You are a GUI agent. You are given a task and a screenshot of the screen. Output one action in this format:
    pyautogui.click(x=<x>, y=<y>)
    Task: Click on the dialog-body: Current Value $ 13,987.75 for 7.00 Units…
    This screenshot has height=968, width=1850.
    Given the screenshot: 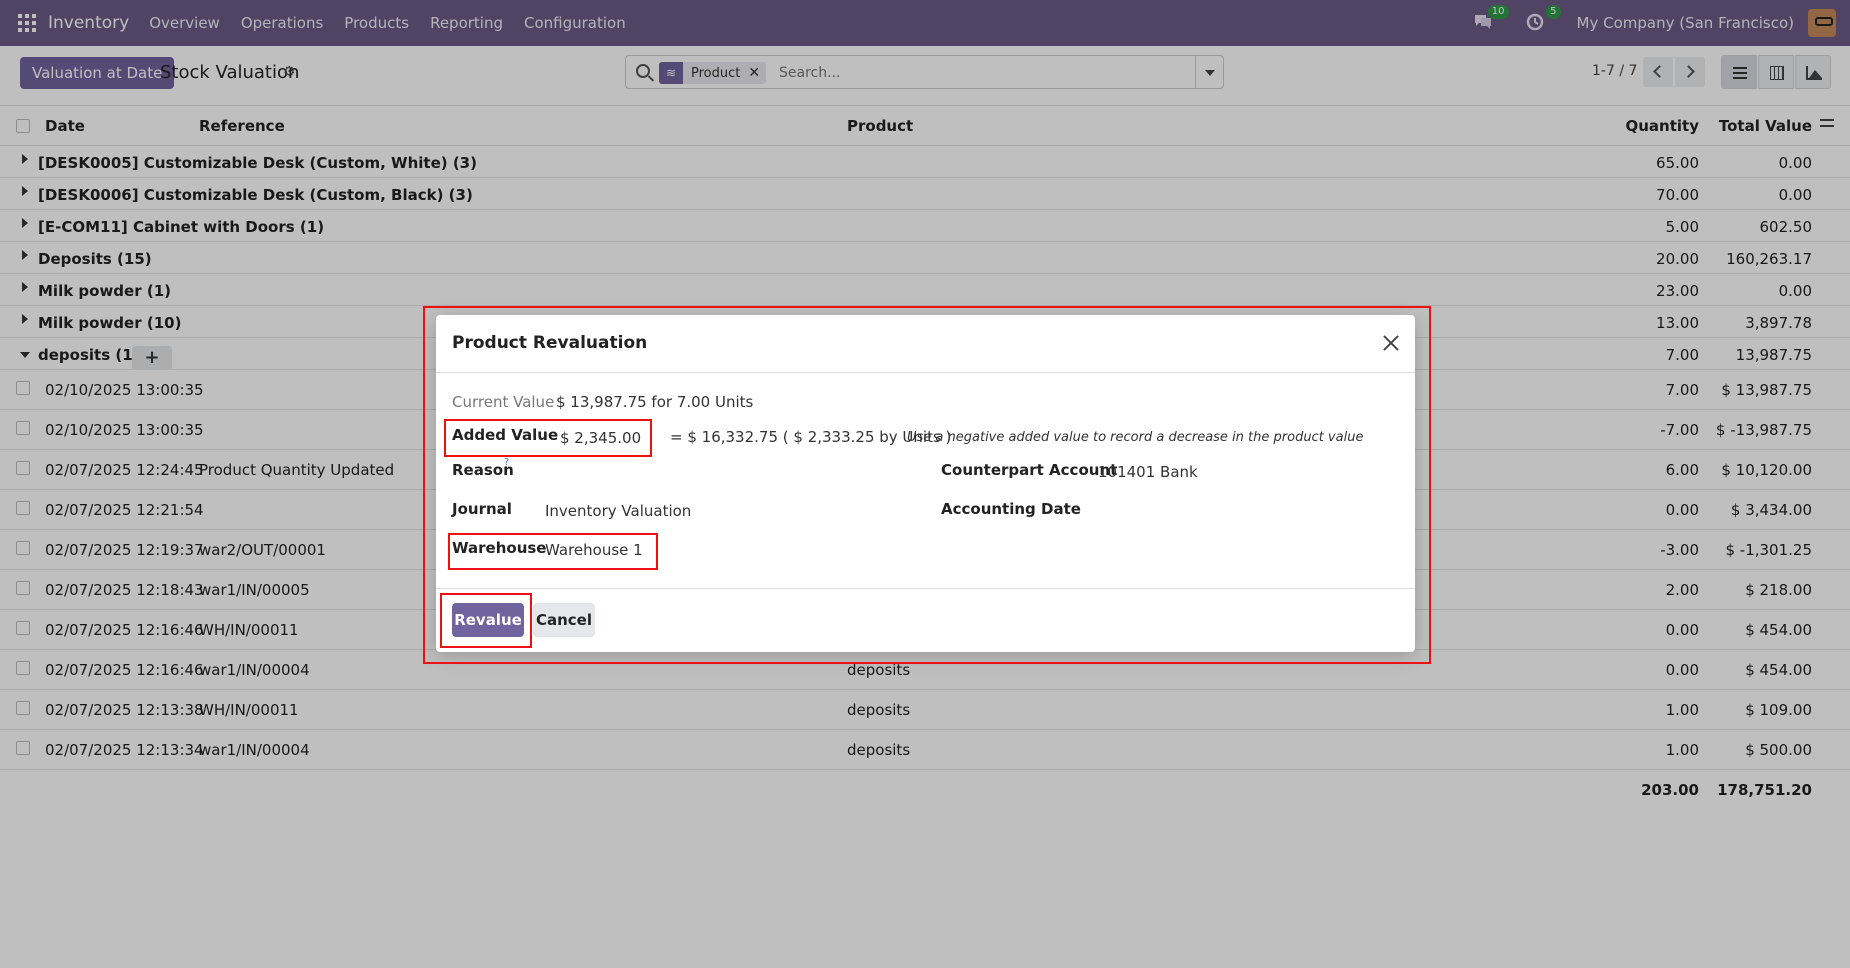 What is the action you would take?
    pyautogui.click(x=925, y=480)
    